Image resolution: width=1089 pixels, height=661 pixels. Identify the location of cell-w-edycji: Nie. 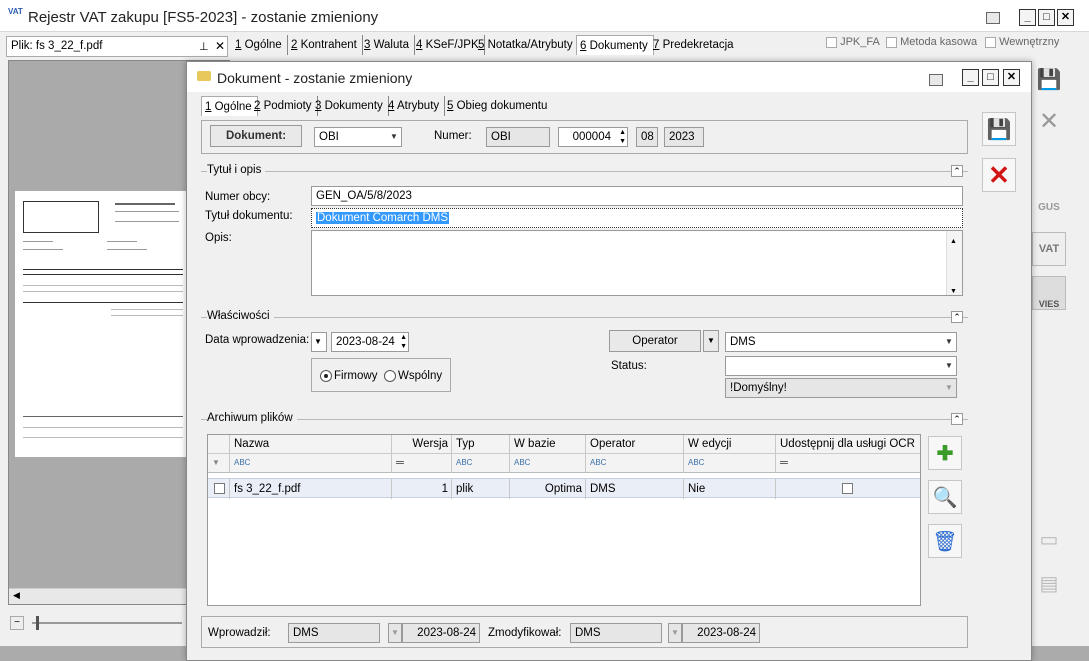
(730, 489).